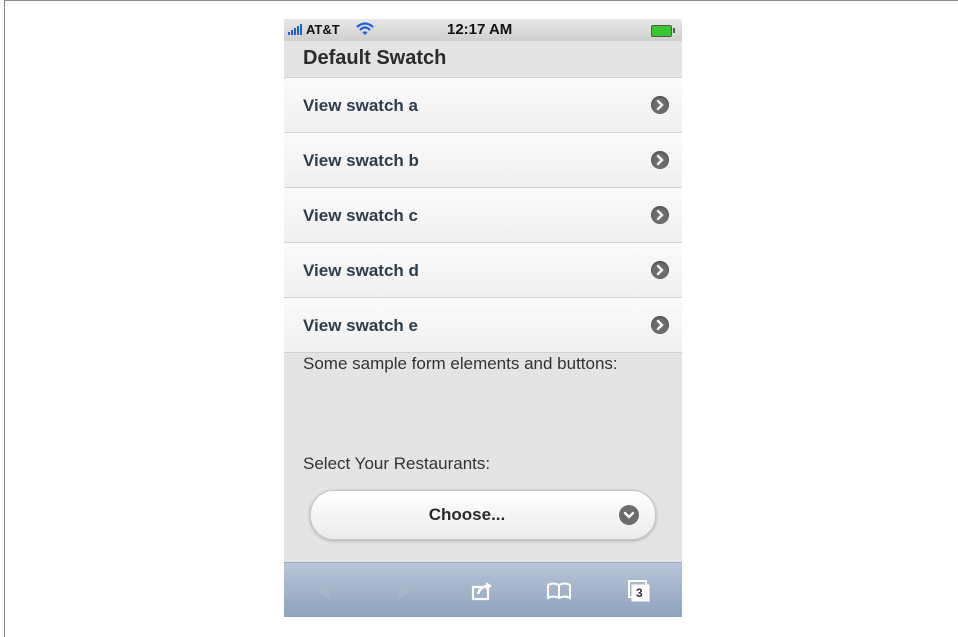 The height and width of the screenshot is (637, 958). I want to click on form-content: Some sample form elements and buttons, so click(483, 446).